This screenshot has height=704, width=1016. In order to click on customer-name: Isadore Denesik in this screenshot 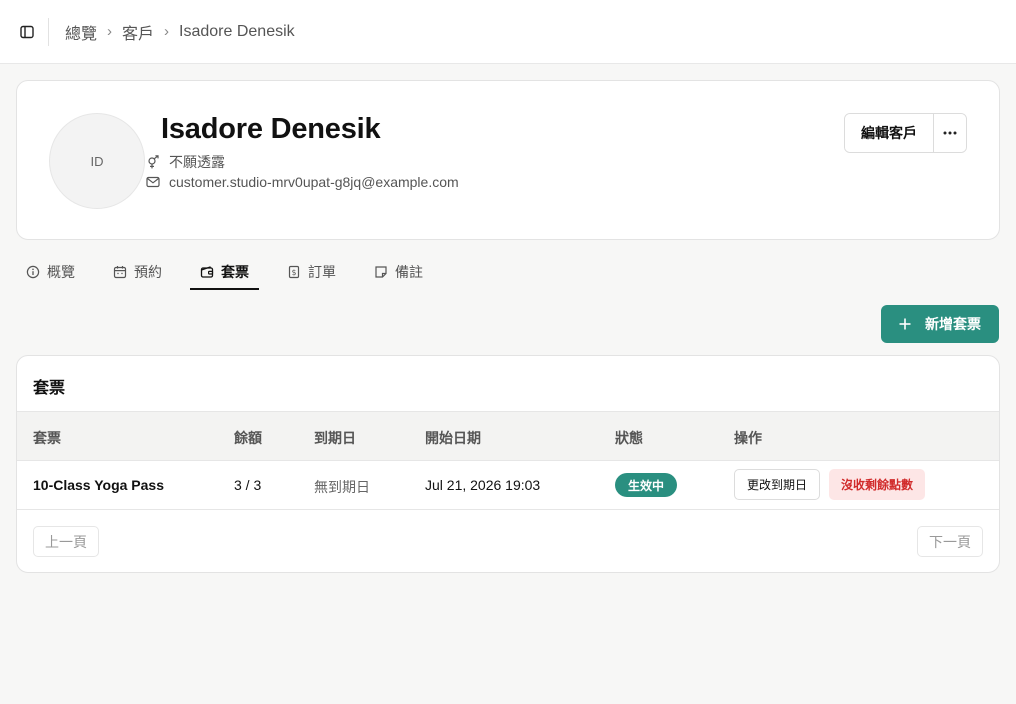, I will do `click(271, 129)`.